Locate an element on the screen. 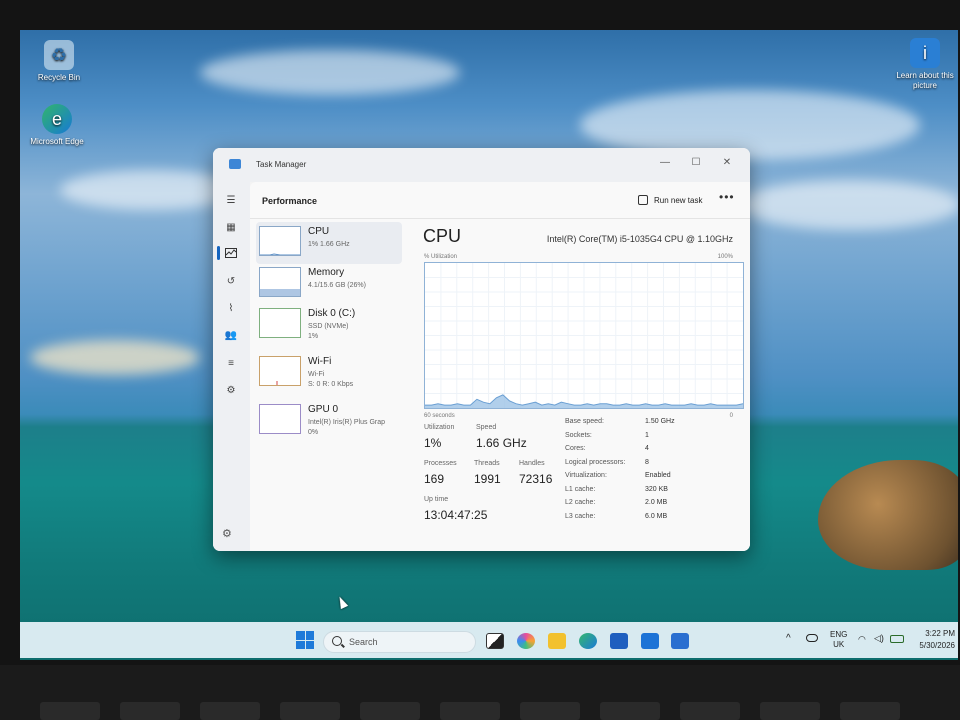  edge-shortcut: e Microsoft Edge is located at coordinates (57, 125).